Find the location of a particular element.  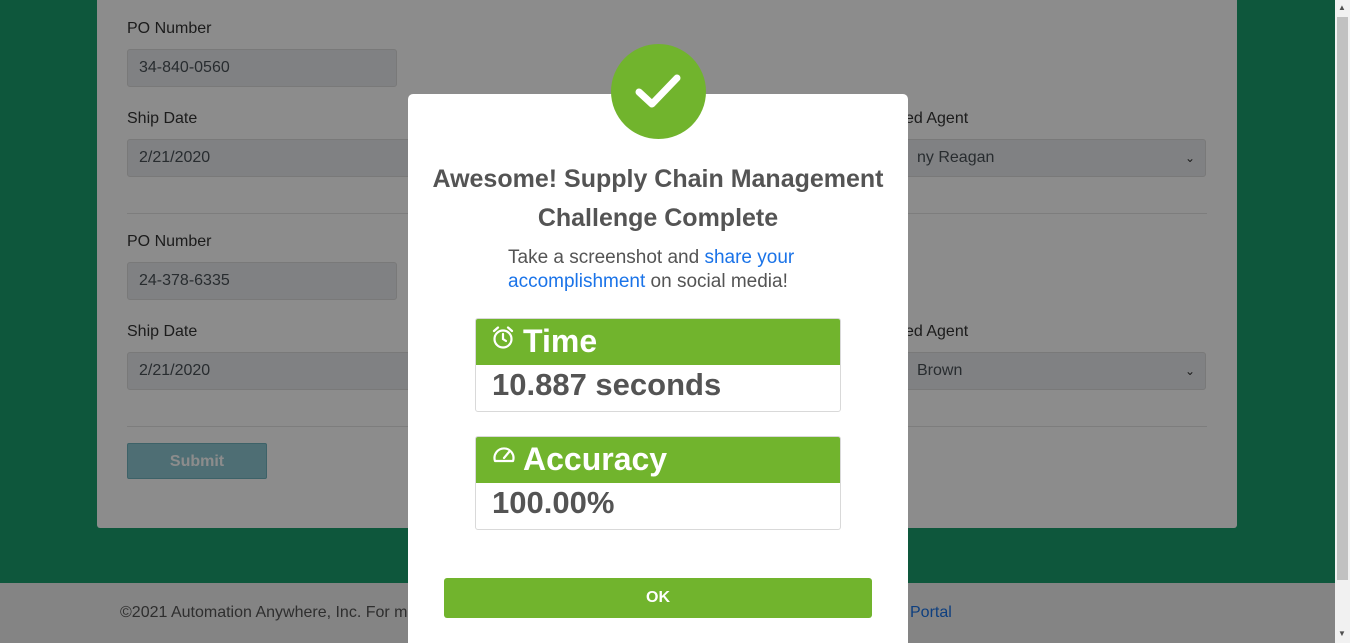

ok-button: OK is located at coordinates (658, 598).